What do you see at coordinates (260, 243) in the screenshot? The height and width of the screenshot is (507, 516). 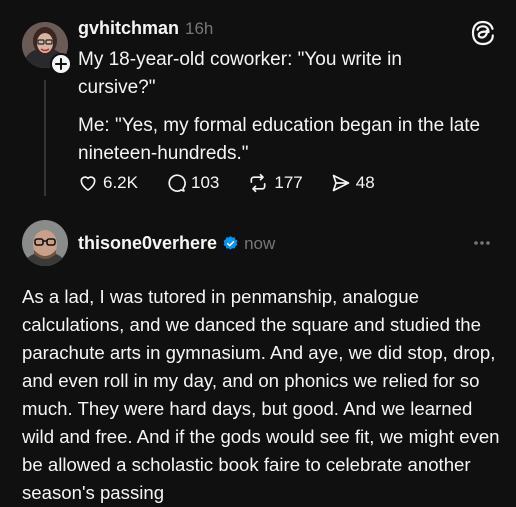 I see `timestamp: now` at bounding box center [260, 243].